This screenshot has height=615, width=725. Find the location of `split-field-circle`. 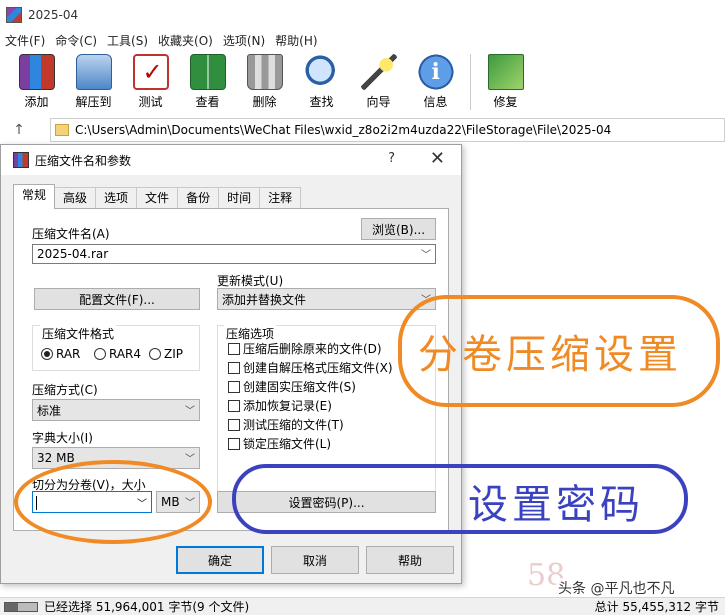

split-field-circle is located at coordinates (113, 502).